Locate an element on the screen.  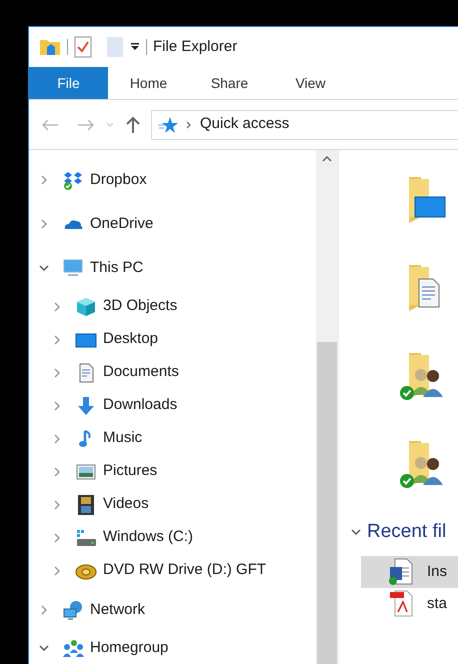
star-icon is located at coordinates (168, 125).